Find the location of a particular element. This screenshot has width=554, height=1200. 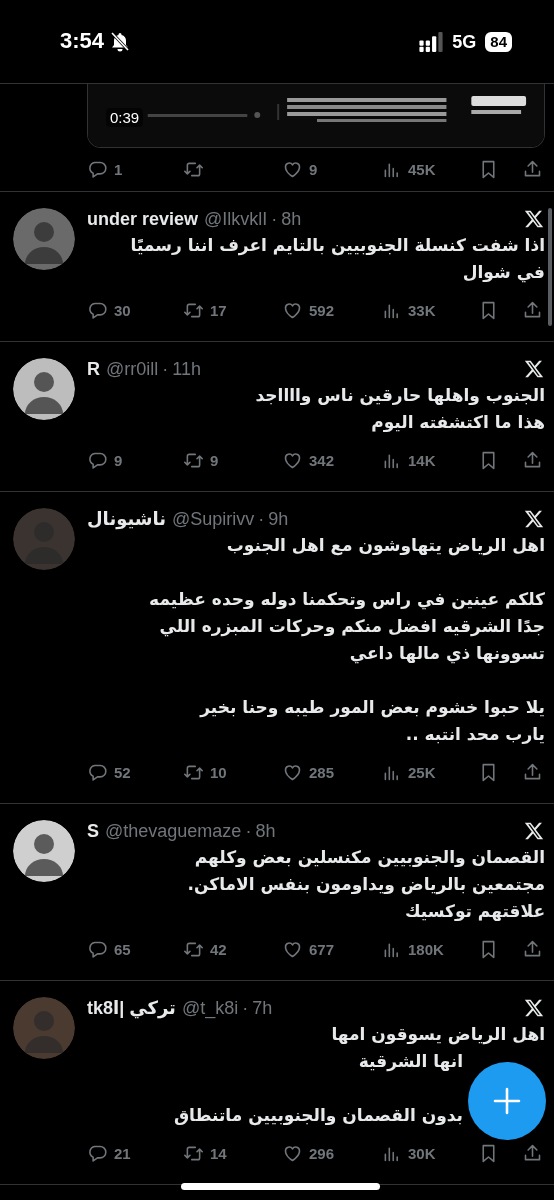

post-text: اذا شفت كنسلة الجنوبيين بالتايم اعرف اننا رسميًا is located at coordinates (337, 246).